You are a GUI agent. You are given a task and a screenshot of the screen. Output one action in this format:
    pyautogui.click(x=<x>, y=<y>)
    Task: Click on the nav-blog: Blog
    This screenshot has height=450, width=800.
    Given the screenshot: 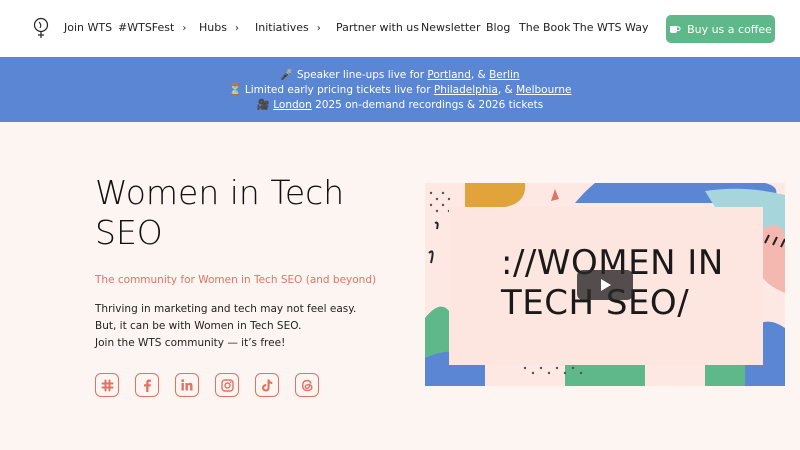 What is the action you would take?
    pyautogui.click(x=498, y=28)
    